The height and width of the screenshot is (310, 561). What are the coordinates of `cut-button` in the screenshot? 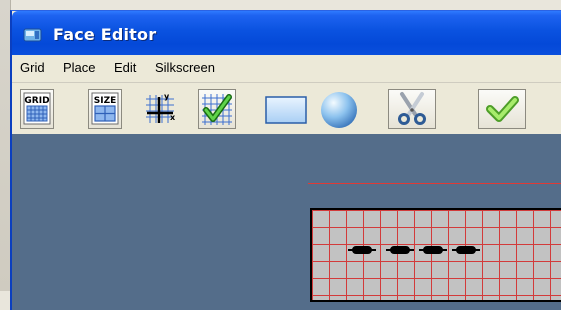 It's located at (412, 109).